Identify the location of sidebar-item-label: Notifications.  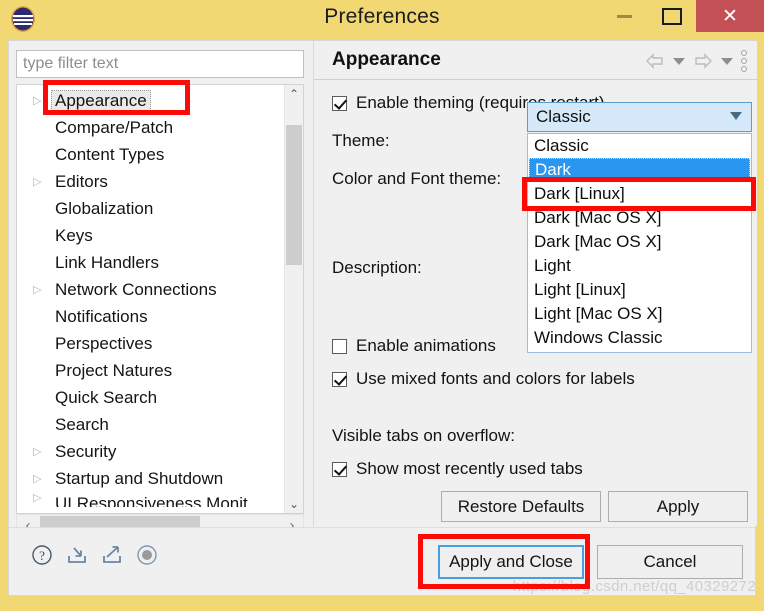
(101, 316).